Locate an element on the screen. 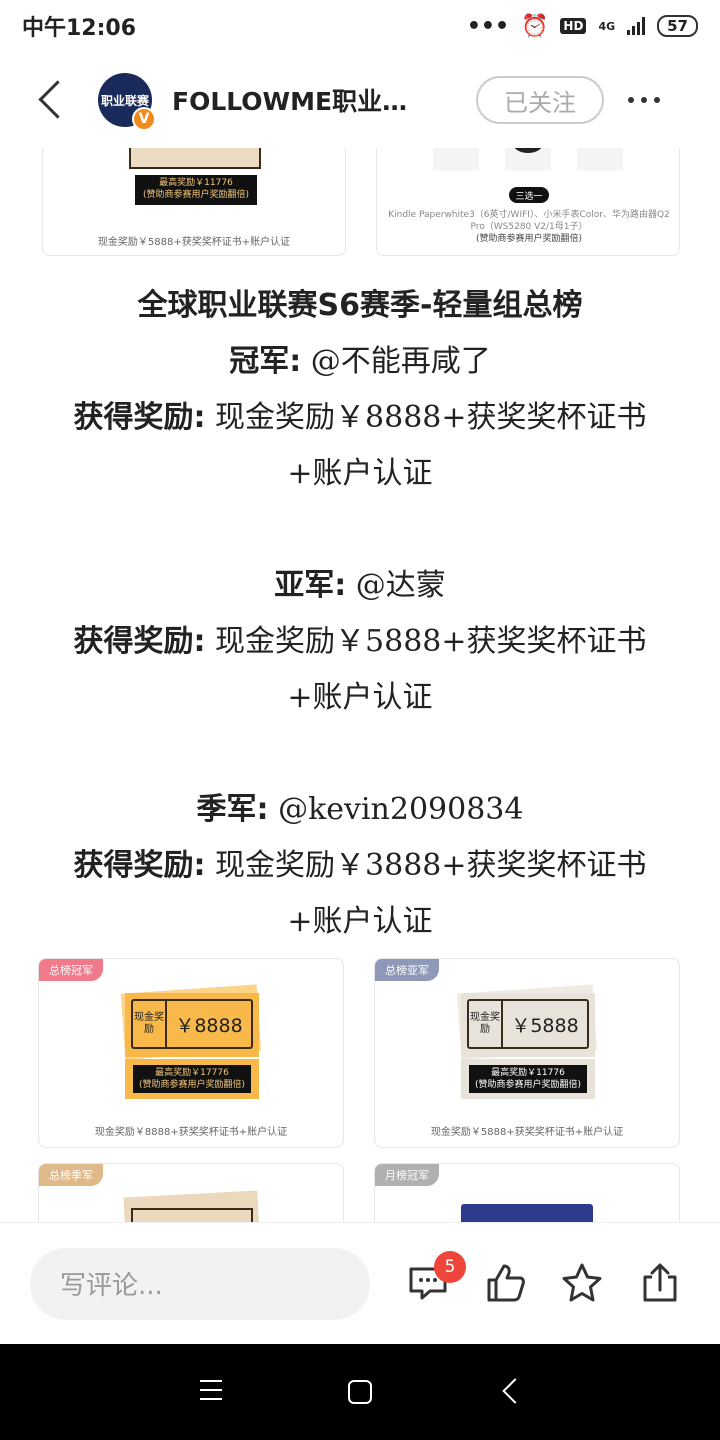 This screenshot has height=1440, width=720. ticket-value: ￥5888 is located at coordinates (545, 1025).